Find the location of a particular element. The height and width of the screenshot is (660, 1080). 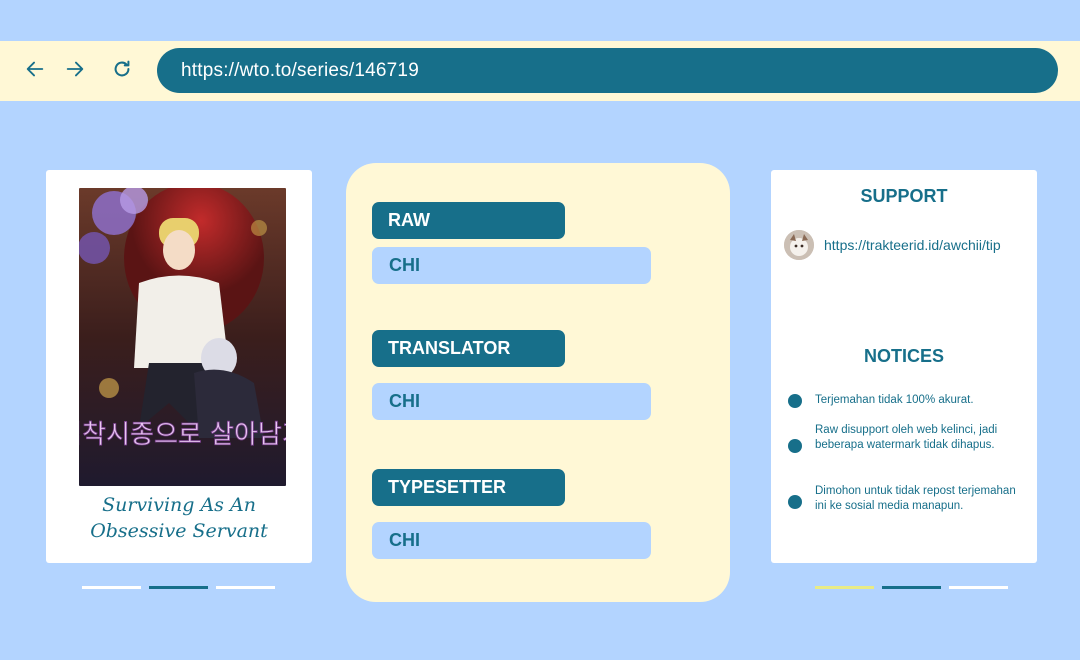

notices-title: NOTICES is located at coordinates (903, 356).